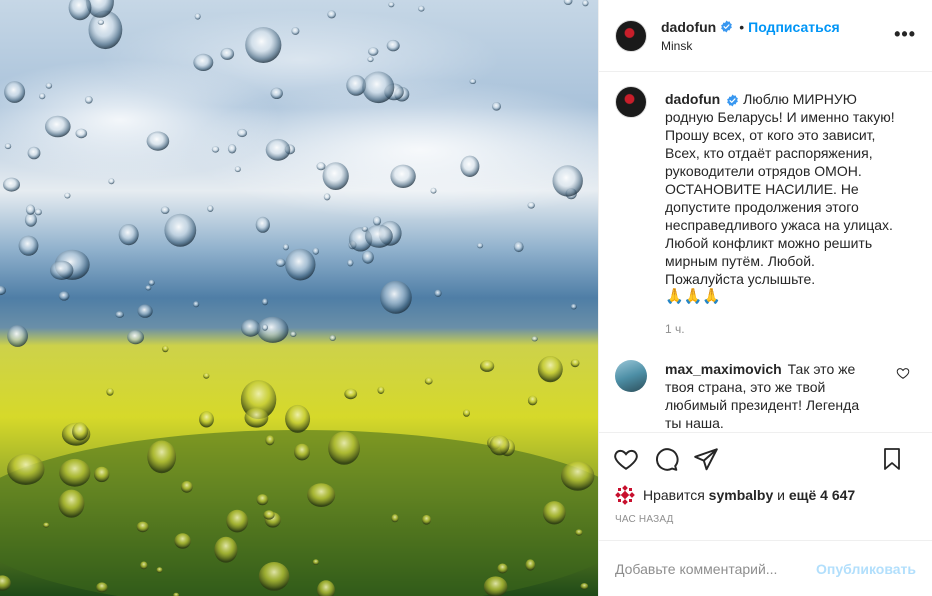  What do you see at coordinates (822, 495) in the screenshot?
I see `likes-others: ещё 4 647` at bounding box center [822, 495].